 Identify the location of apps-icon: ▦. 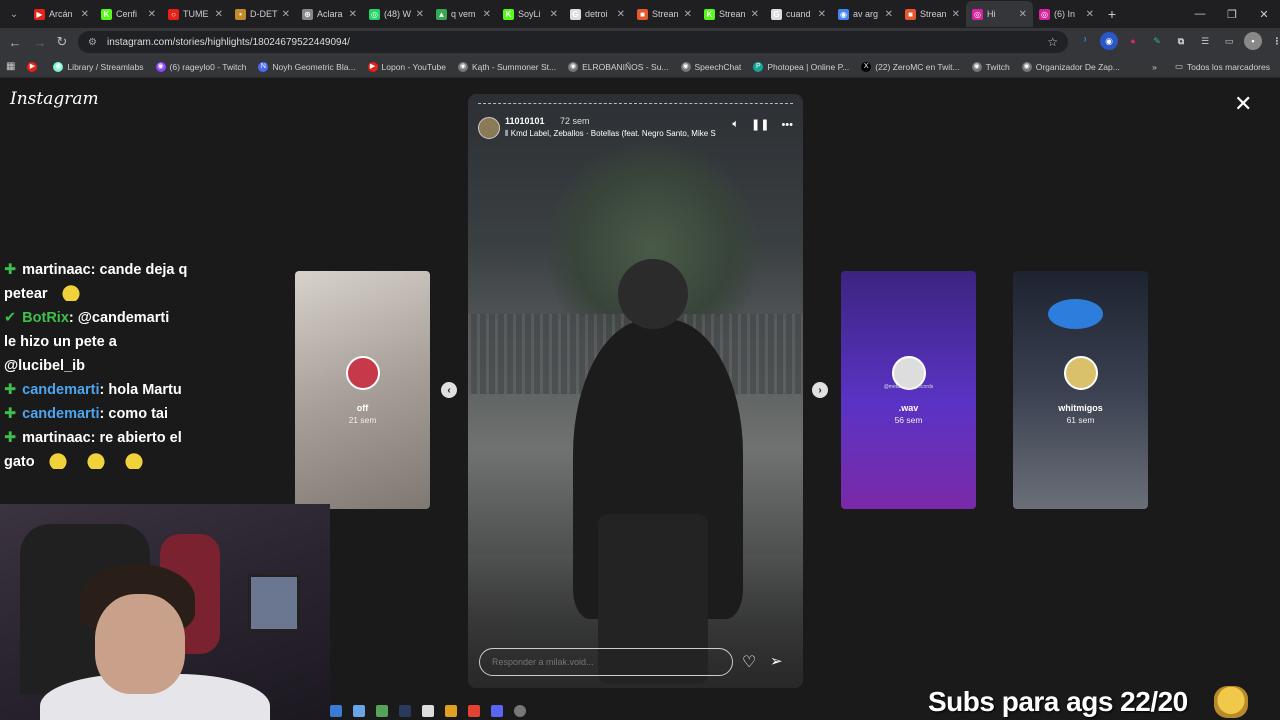
(10, 66).